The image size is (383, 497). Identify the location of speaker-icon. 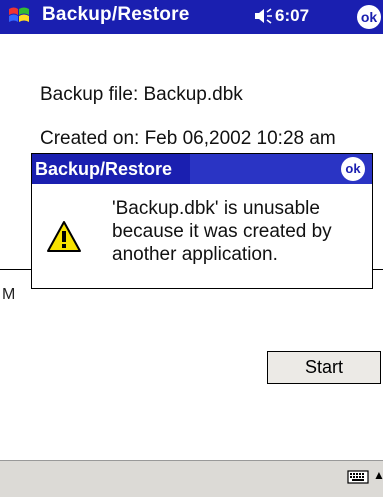
(264, 16).